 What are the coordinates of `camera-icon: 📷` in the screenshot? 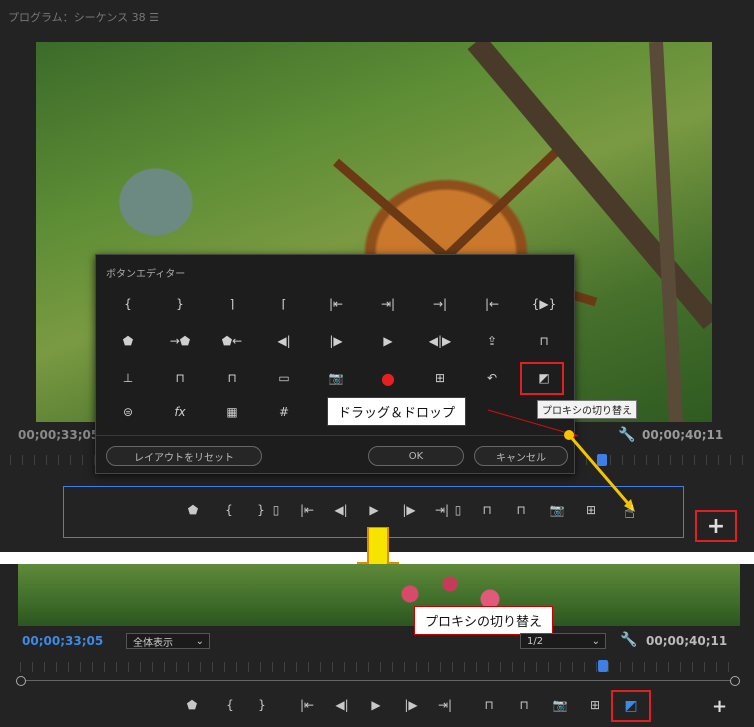 It's located at (560, 705).